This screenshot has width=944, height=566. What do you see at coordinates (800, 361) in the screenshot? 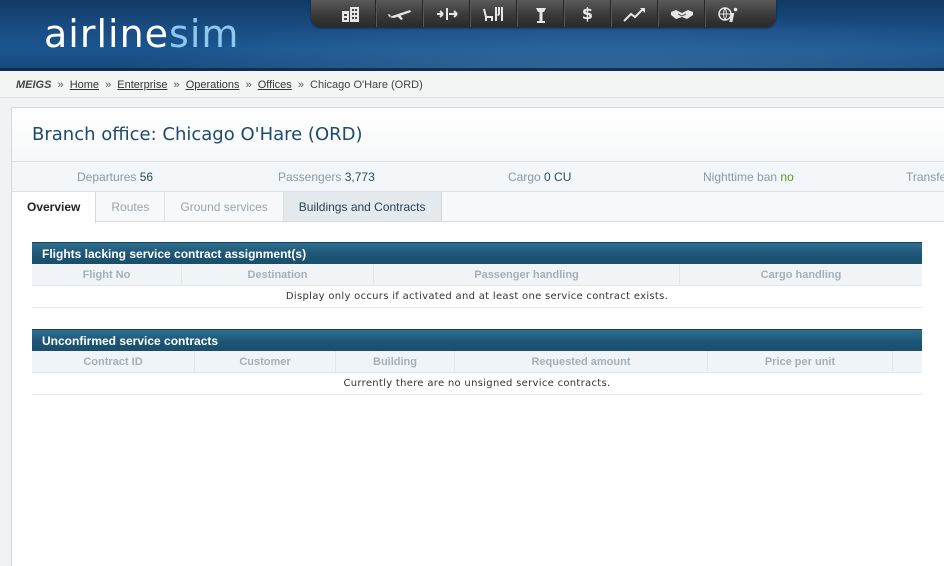
I see `column-header-price-per-unit: Price per unit` at bounding box center [800, 361].